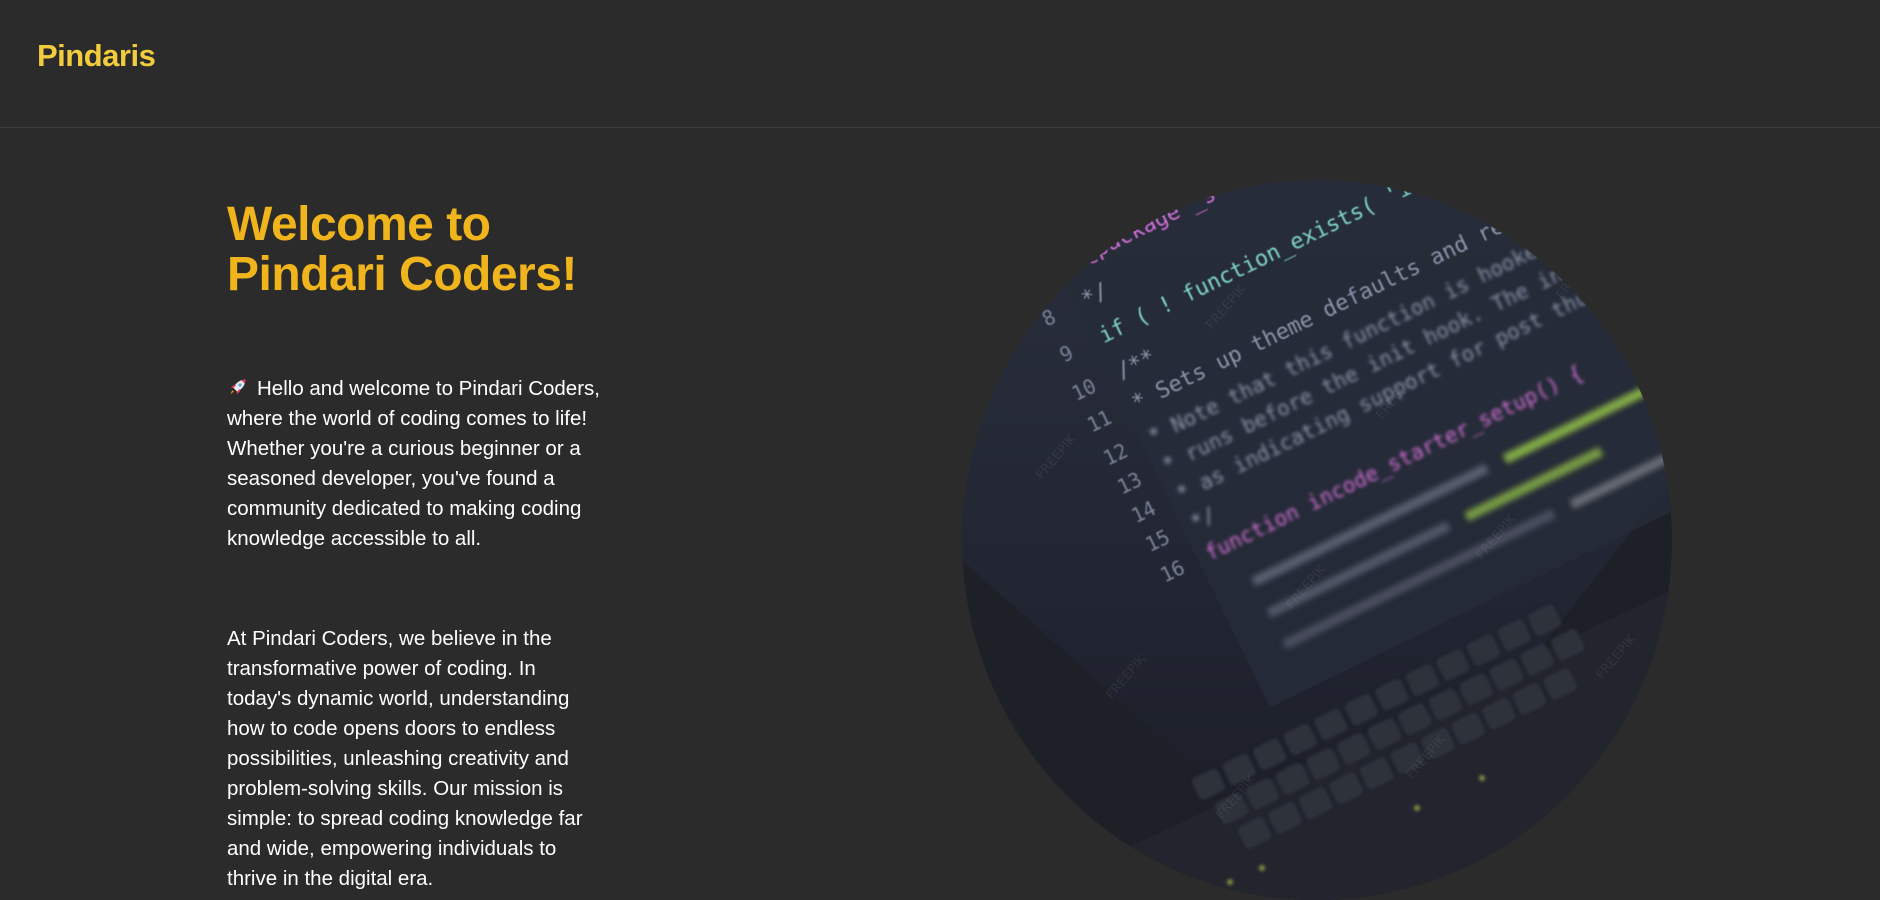 This screenshot has width=1880, height=900. Describe the element at coordinates (389, 638) in the screenshot. I see `mission-line: At Pindari Coders, we believe in the` at that location.